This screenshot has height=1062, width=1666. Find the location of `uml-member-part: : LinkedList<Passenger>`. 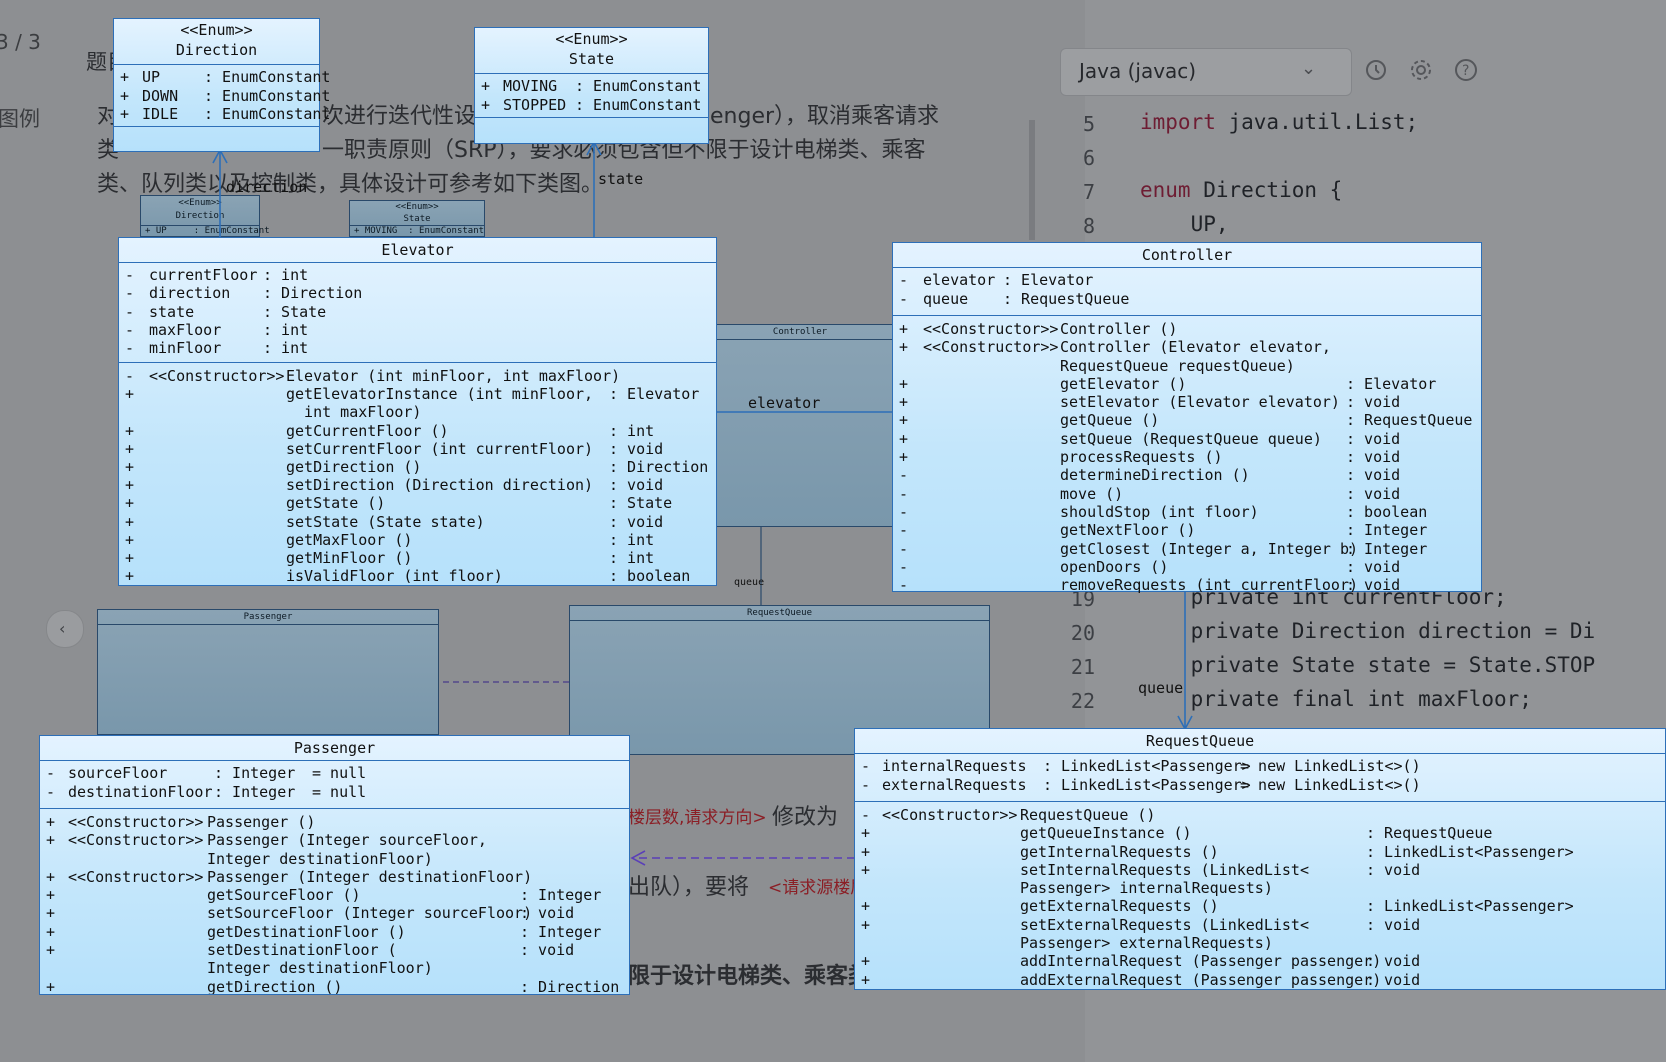

uml-member-part: : LinkedList<Passenger> is located at coordinates (1147, 766).